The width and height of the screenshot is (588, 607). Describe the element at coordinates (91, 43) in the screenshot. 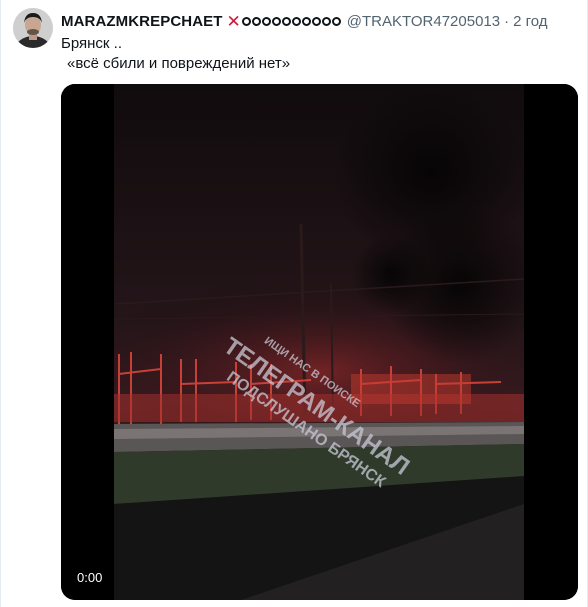

I see `tweet-text-line: Брянск ..` at that location.